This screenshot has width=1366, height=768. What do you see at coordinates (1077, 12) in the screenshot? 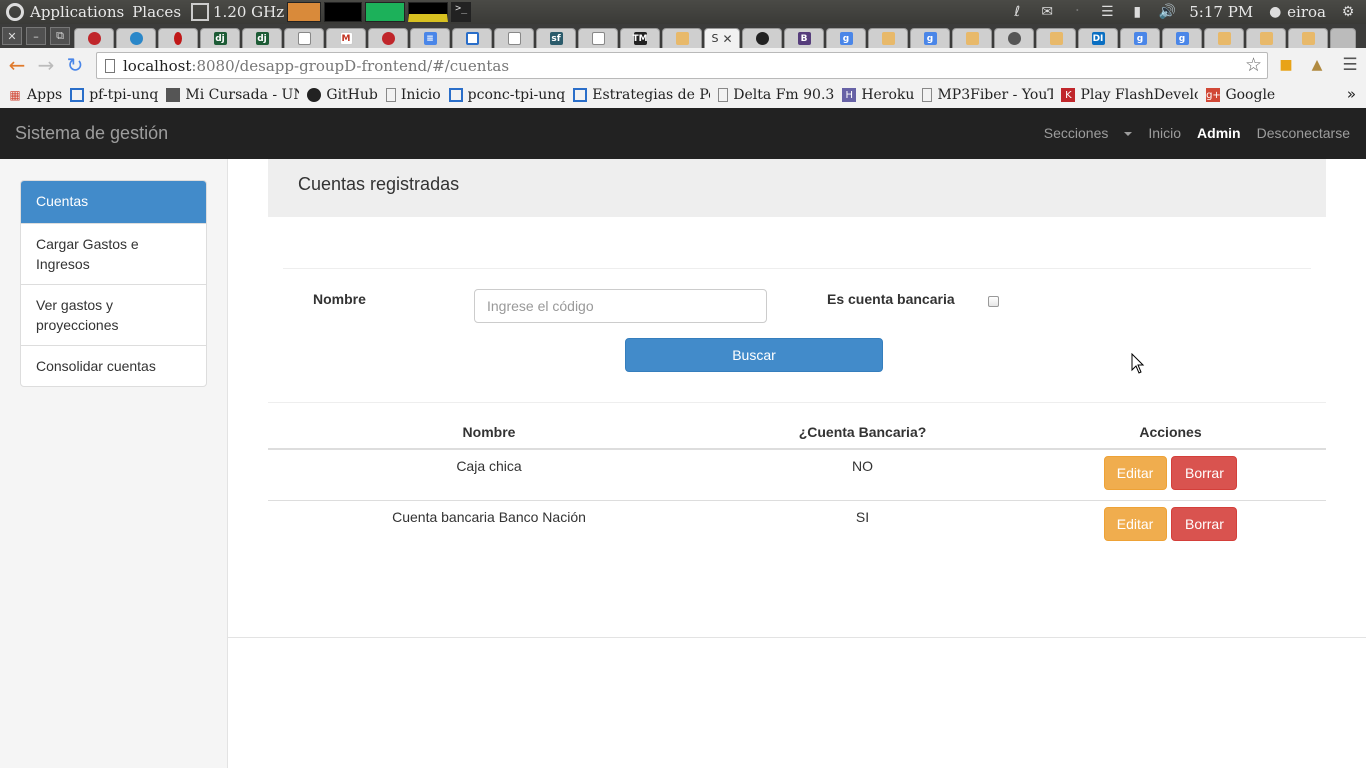
I see `bluetooth-icon: ᛫` at bounding box center [1077, 12].